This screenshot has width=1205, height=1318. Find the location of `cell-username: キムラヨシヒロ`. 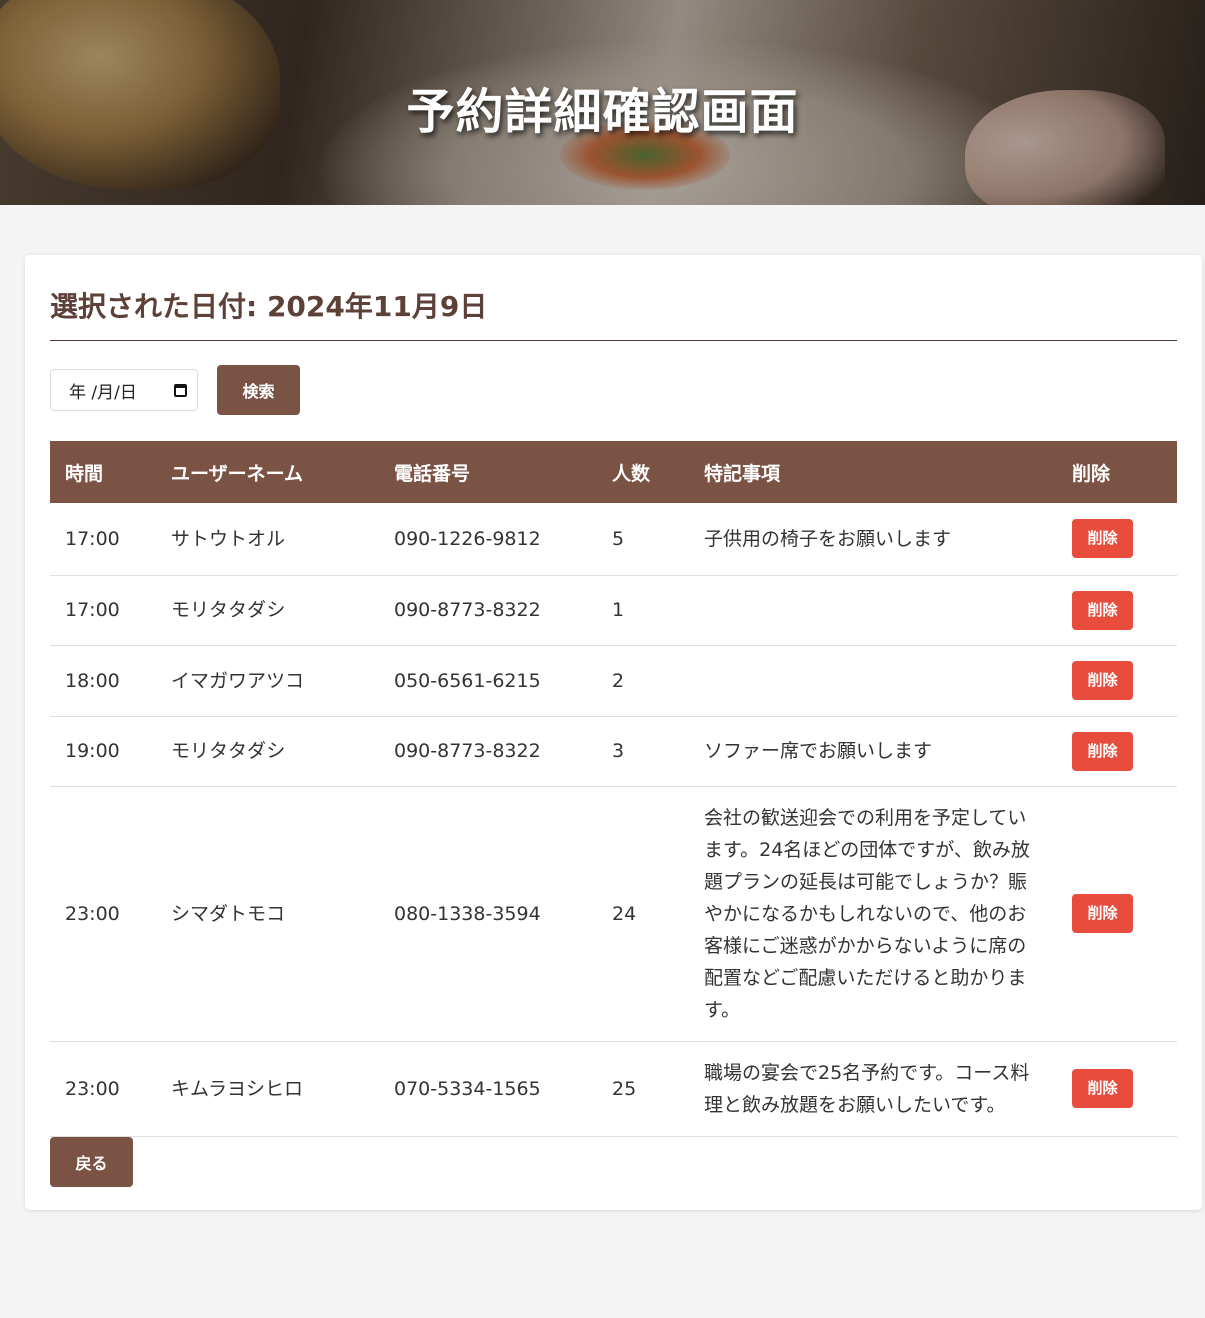

cell-username: キムラヨシヒロ is located at coordinates (267, 1089).